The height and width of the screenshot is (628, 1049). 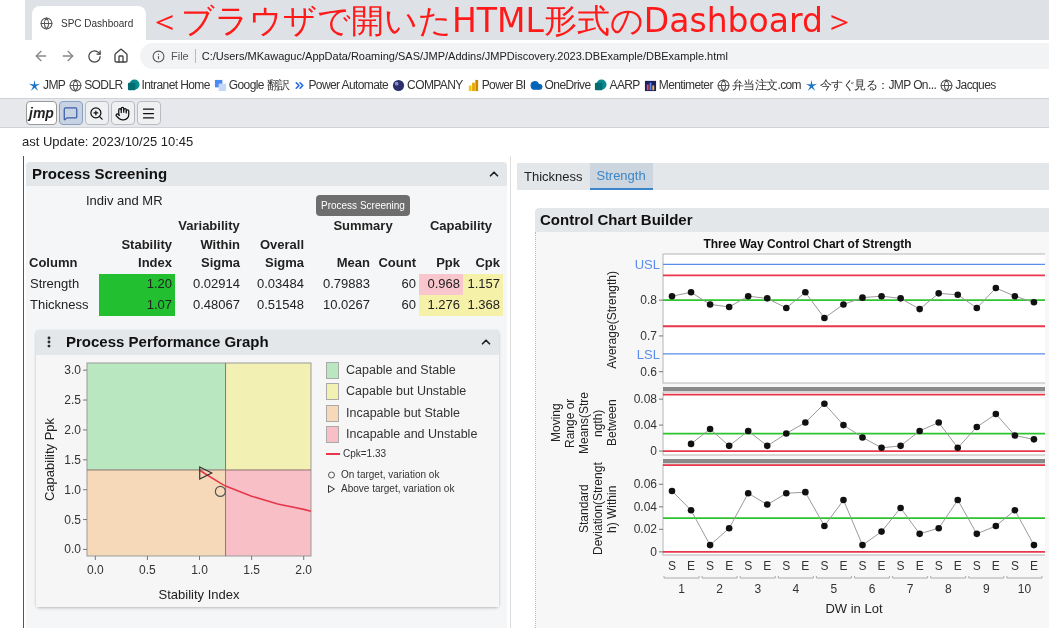 I want to click on axis-title: Average(Strength), so click(x=612, y=320).